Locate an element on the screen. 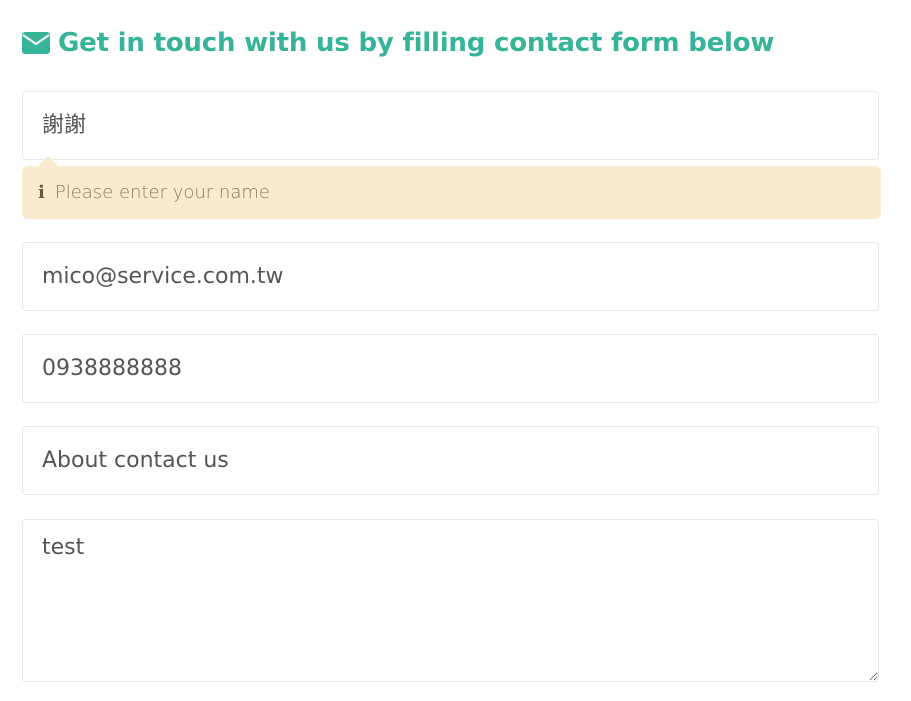 The height and width of the screenshot is (701, 911). name-input is located at coordinates (450, 125).